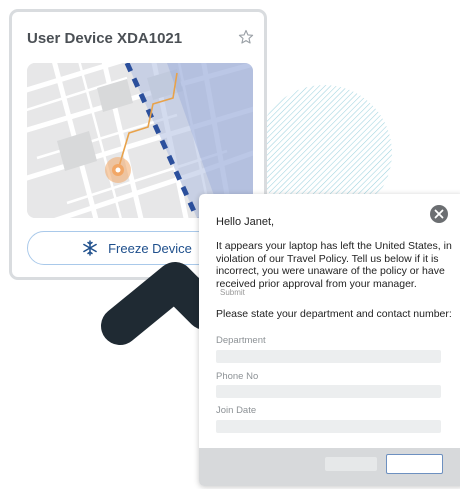 Image resolution: width=460 pixels, height=489 pixels. Describe the element at coordinates (150, 248) in the screenshot. I see `freeze-device-label: Freeze Device` at that location.